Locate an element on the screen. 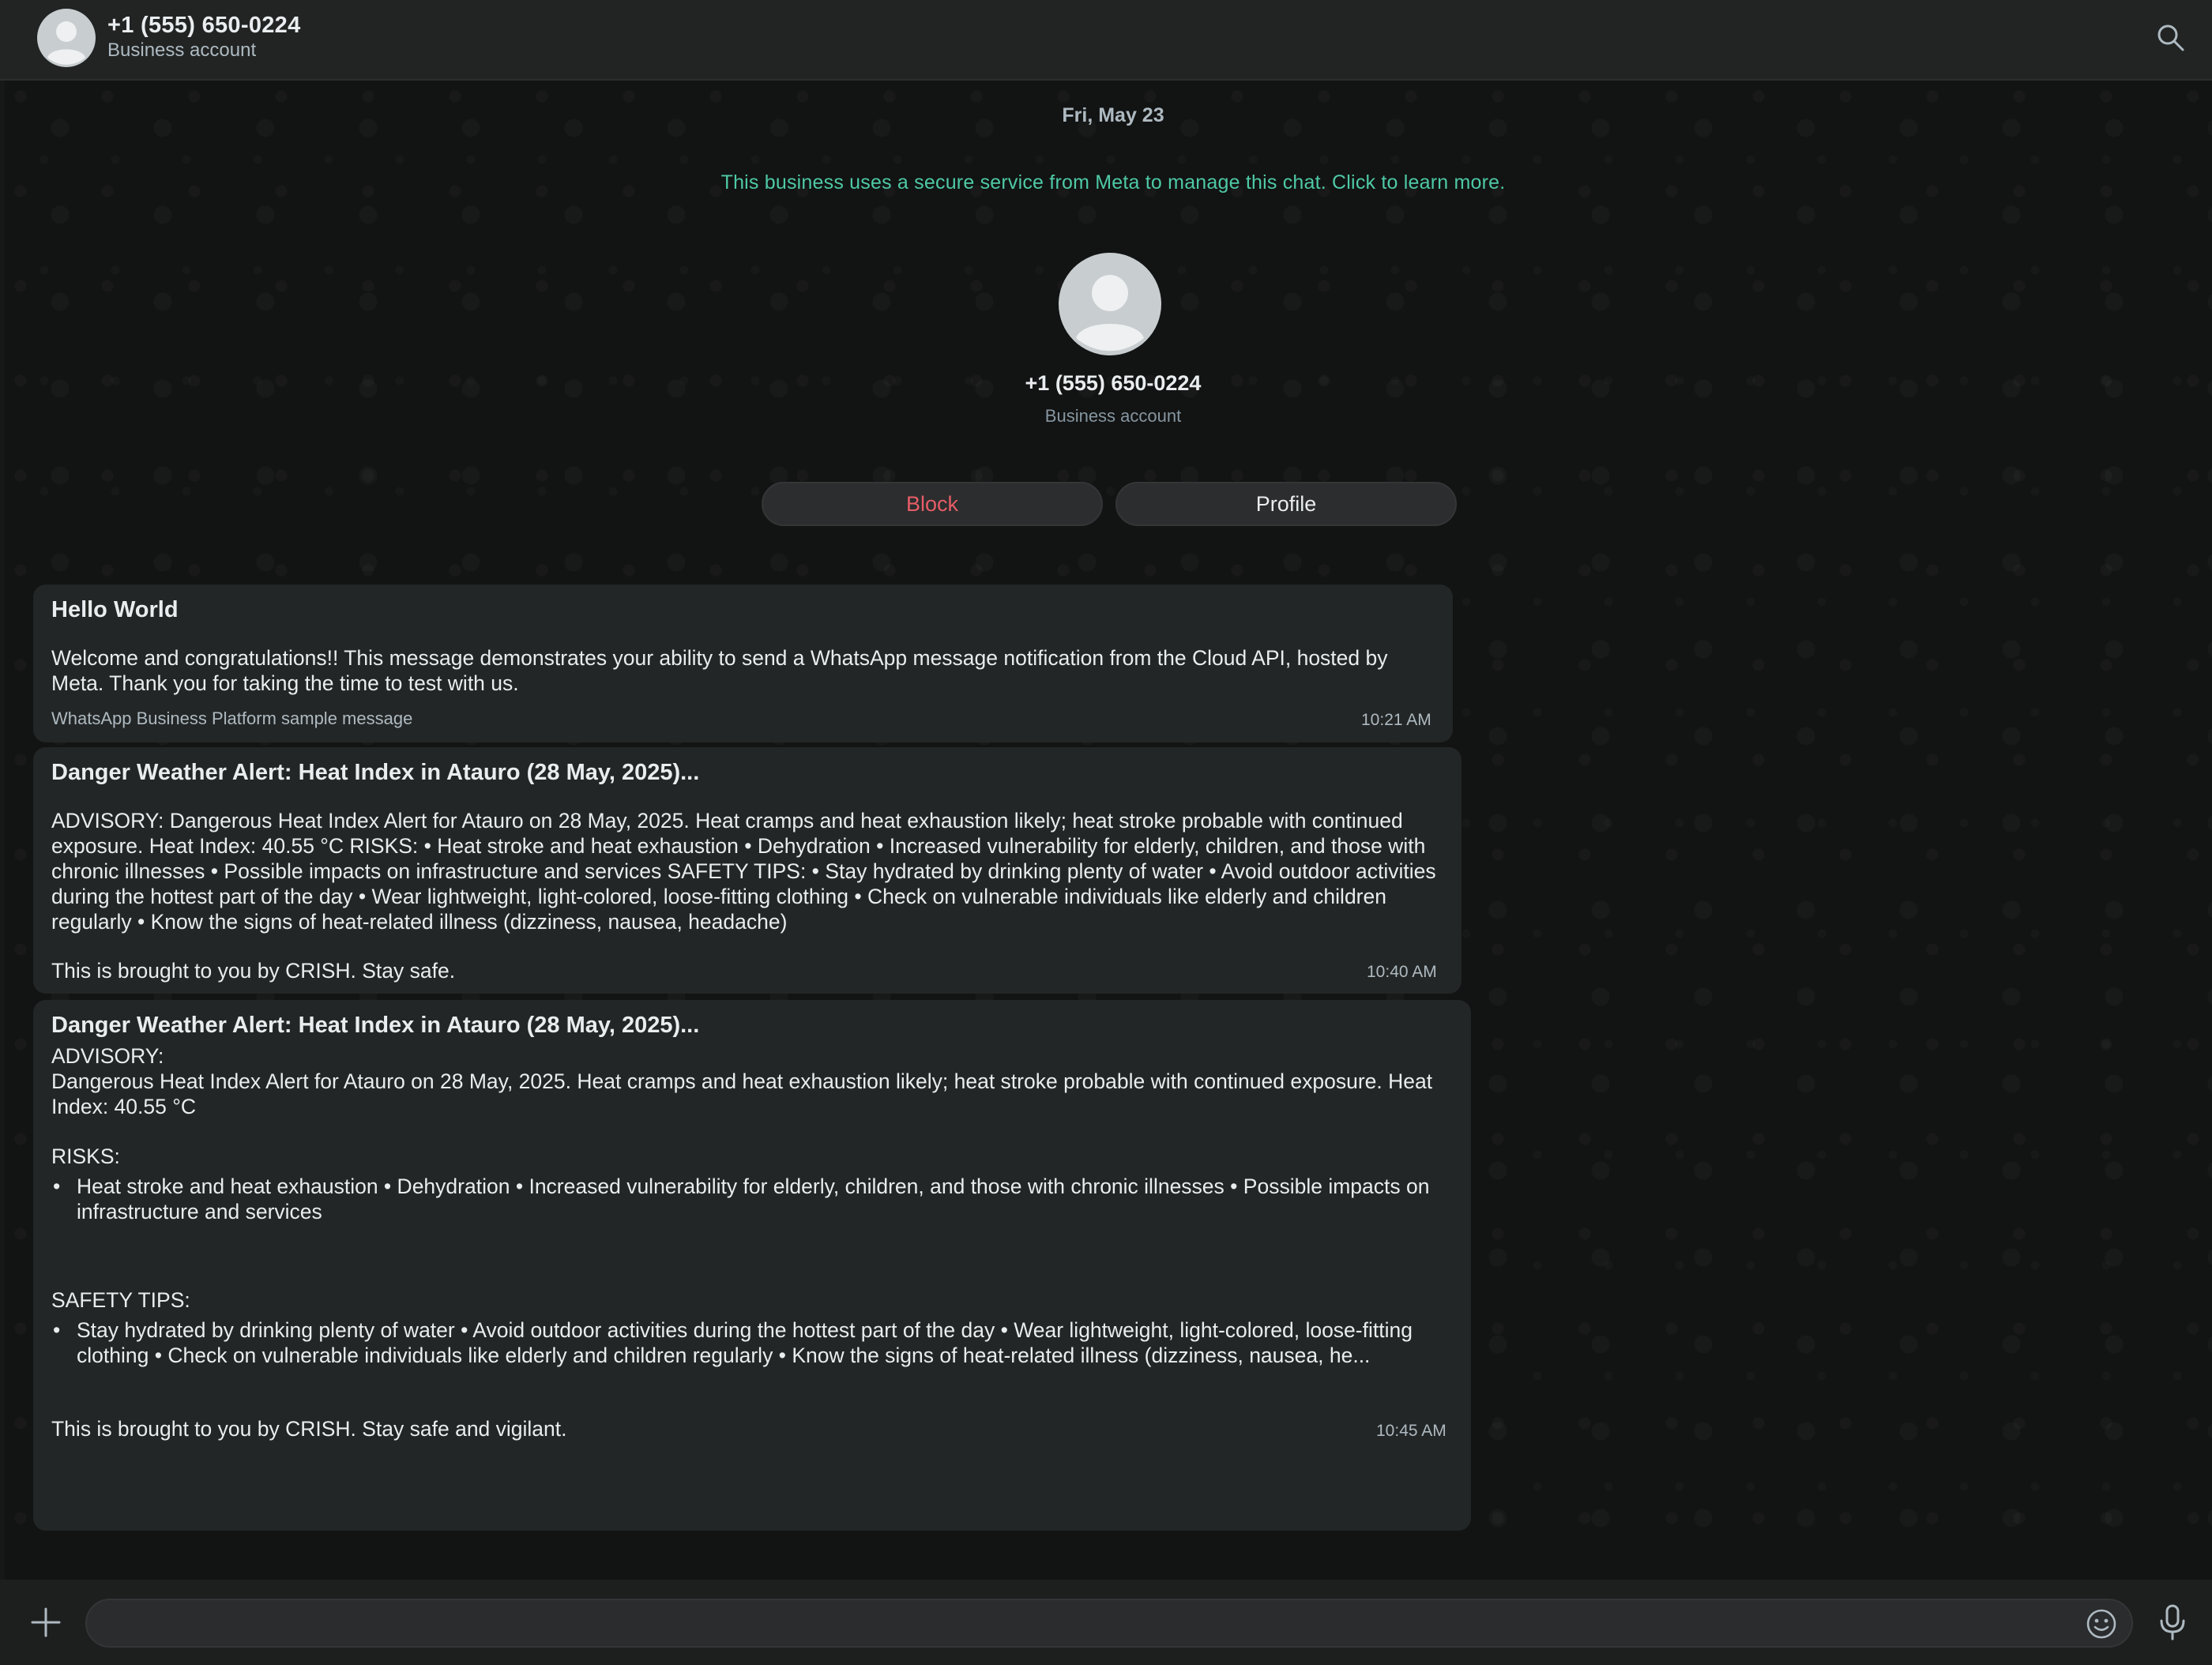 This screenshot has width=2212, height=1665. message-time: 10:40 AM is located at coordinates (1402, 972).